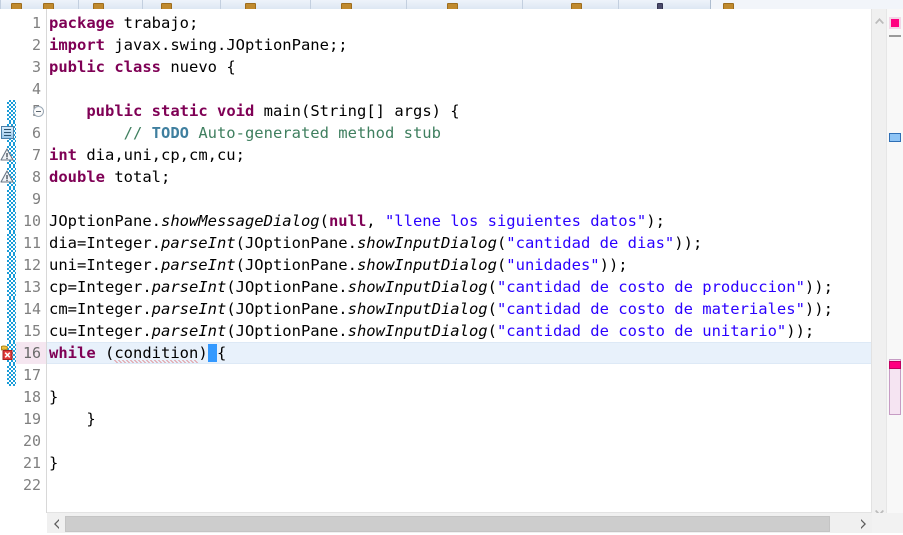 The image size is (903, 535). What do you see at coordinates (137, 353) in the screenshot?
I see `code-line-16: while (condition) {` at bounding box center [137, 353].